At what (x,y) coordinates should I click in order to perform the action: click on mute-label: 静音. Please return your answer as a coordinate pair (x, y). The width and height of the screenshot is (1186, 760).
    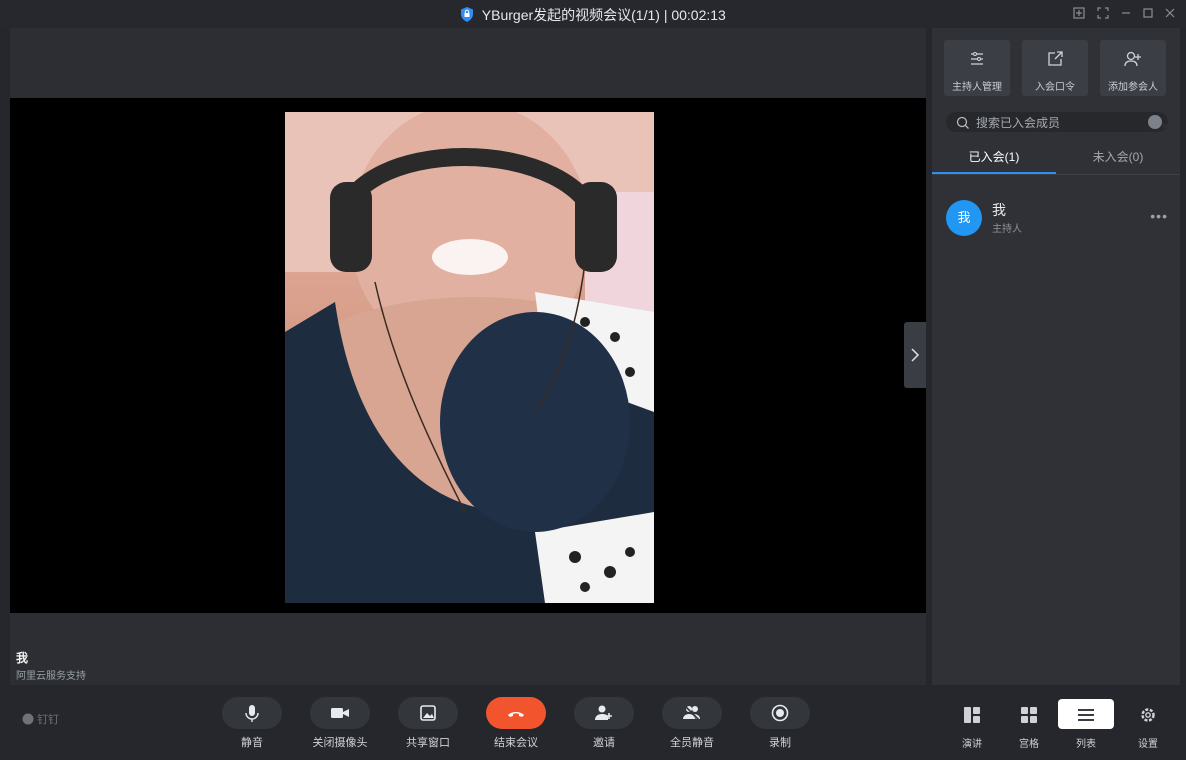
    Looking at the image, I should click on (252, 743).